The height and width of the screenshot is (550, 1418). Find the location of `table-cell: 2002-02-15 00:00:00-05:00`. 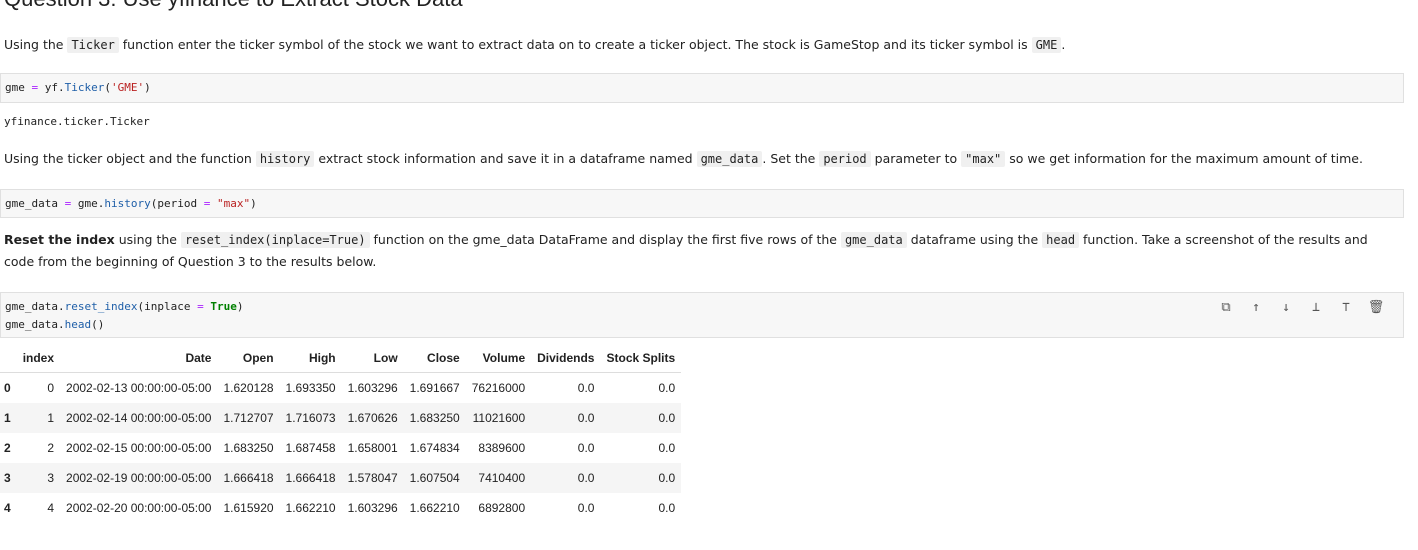

table-cell: 2002-02-15 00:00:00-05:00 is located at coordinates (139, 448).